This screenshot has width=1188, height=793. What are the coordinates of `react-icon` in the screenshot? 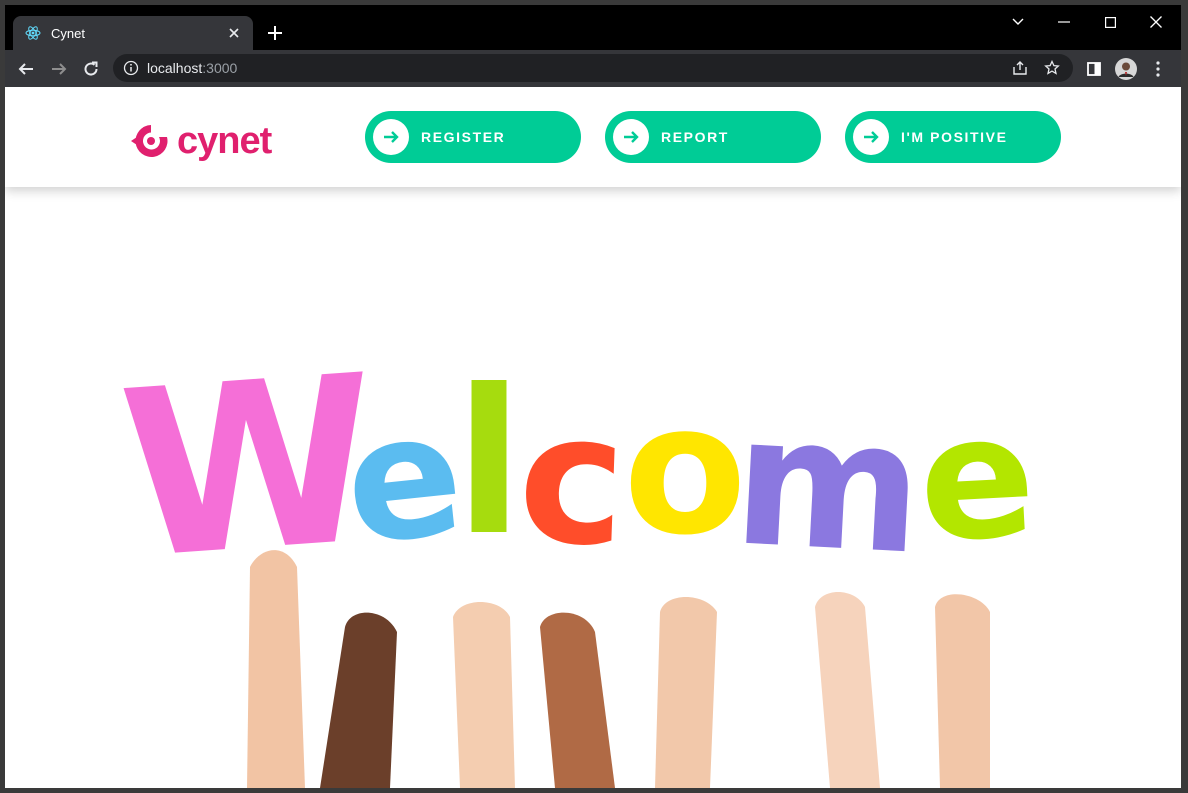 It's located at (33, 33).